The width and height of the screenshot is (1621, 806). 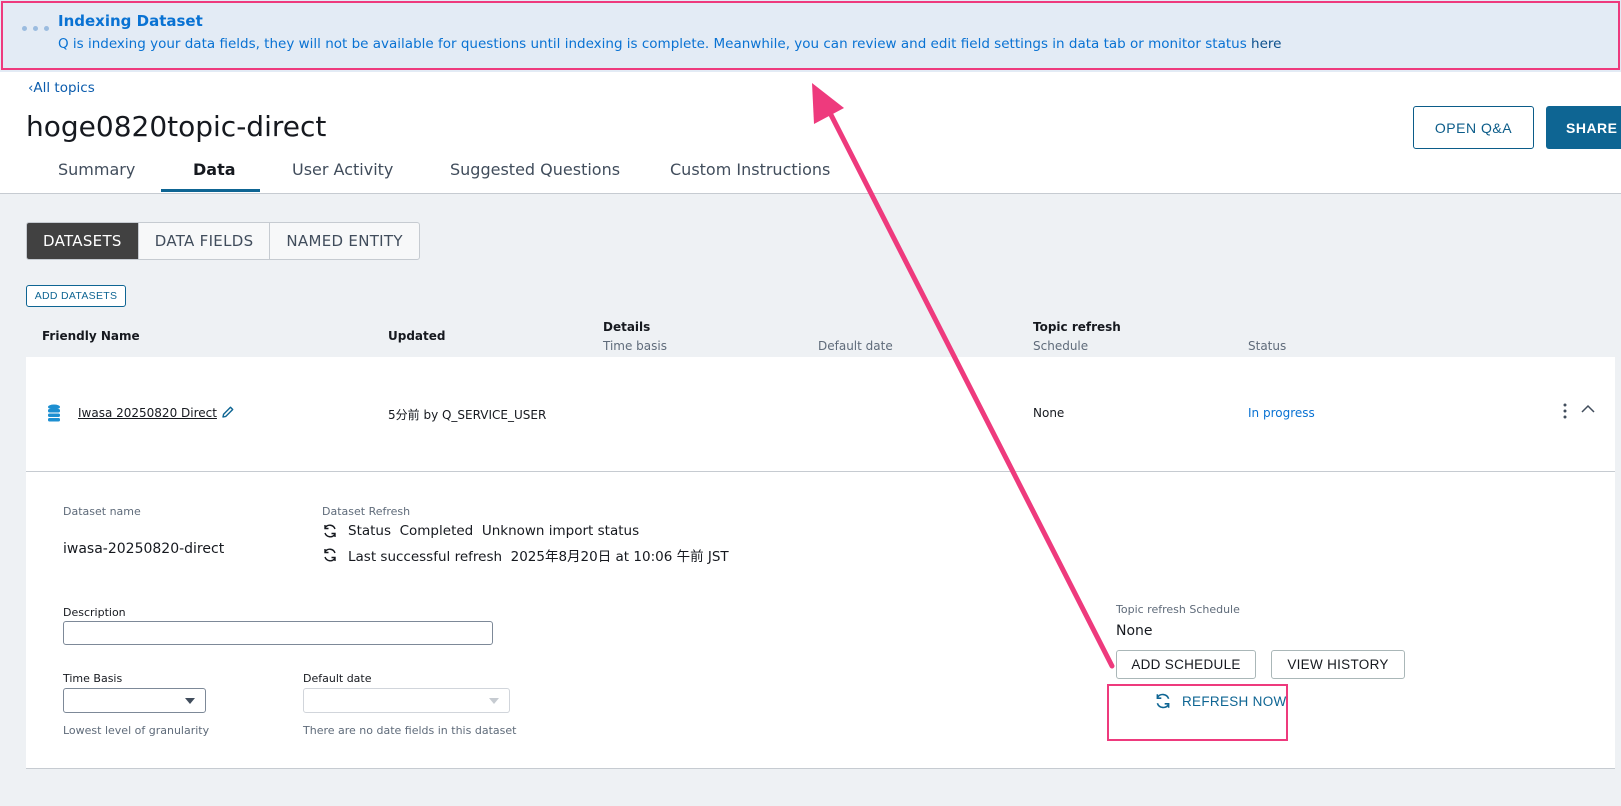 What do you see at coordinates (93, 678) in the screenshot?
I see `time-basis-label: Time Basis` at bounding box center [93, 678].